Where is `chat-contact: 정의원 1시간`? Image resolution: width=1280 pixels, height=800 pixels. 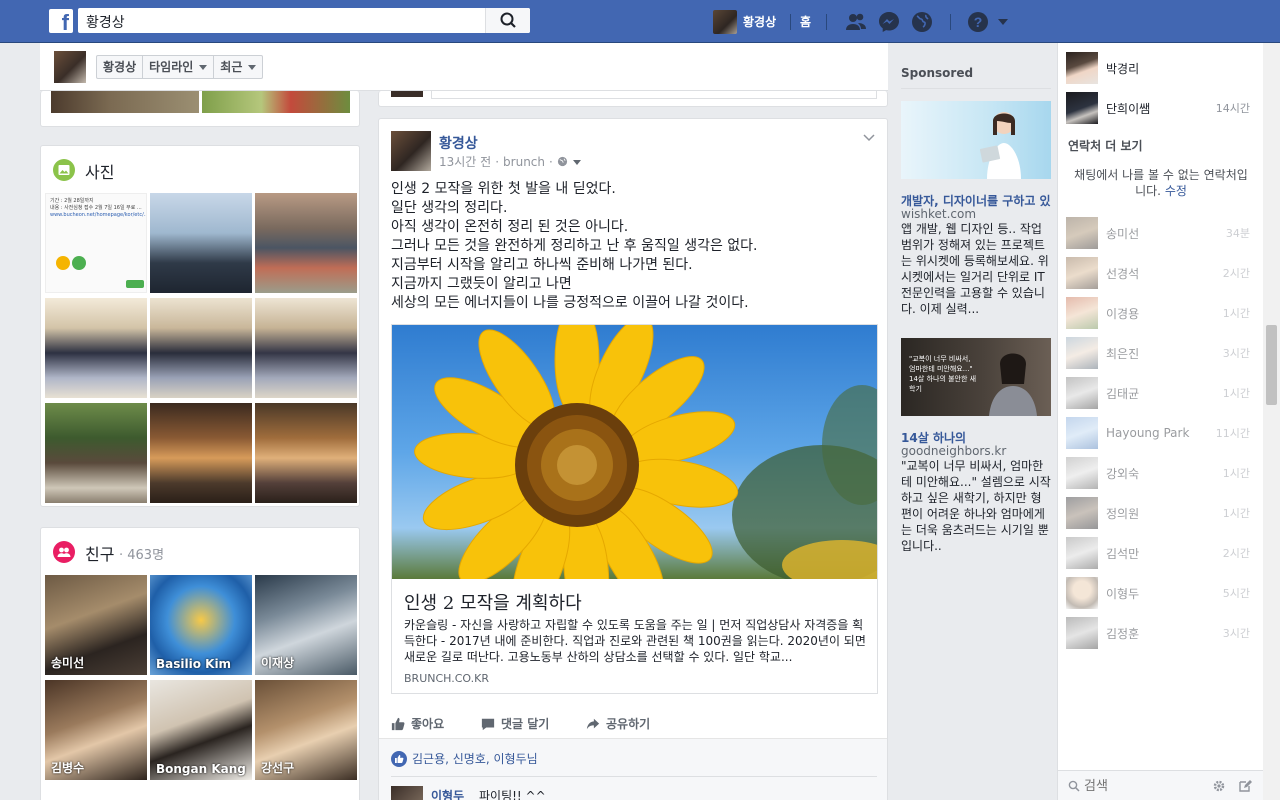
chat-contact: 정의원 1시간 is located at coordinates (1161, 513).